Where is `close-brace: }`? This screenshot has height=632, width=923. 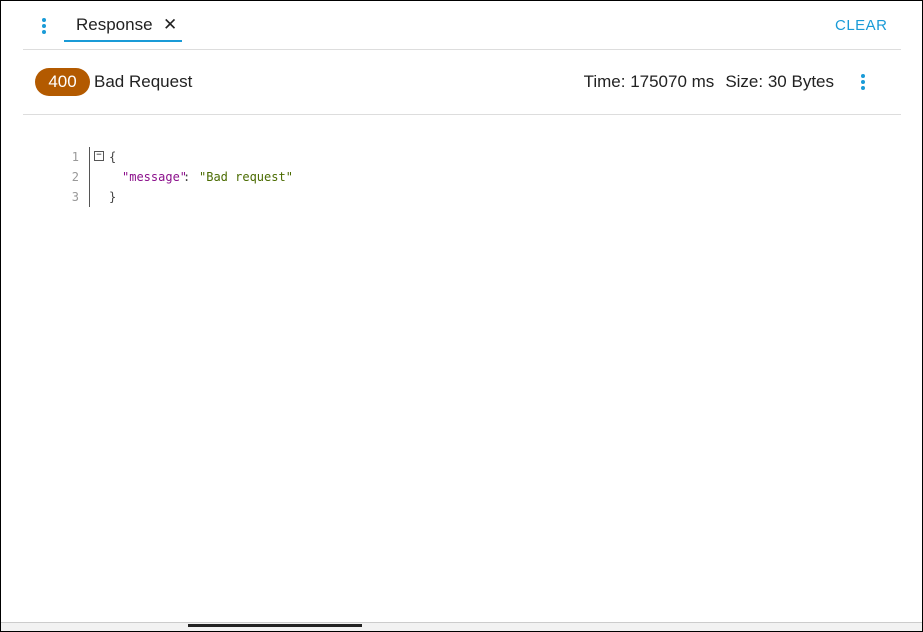 close-brace: } is located at coordinates (113, 197).